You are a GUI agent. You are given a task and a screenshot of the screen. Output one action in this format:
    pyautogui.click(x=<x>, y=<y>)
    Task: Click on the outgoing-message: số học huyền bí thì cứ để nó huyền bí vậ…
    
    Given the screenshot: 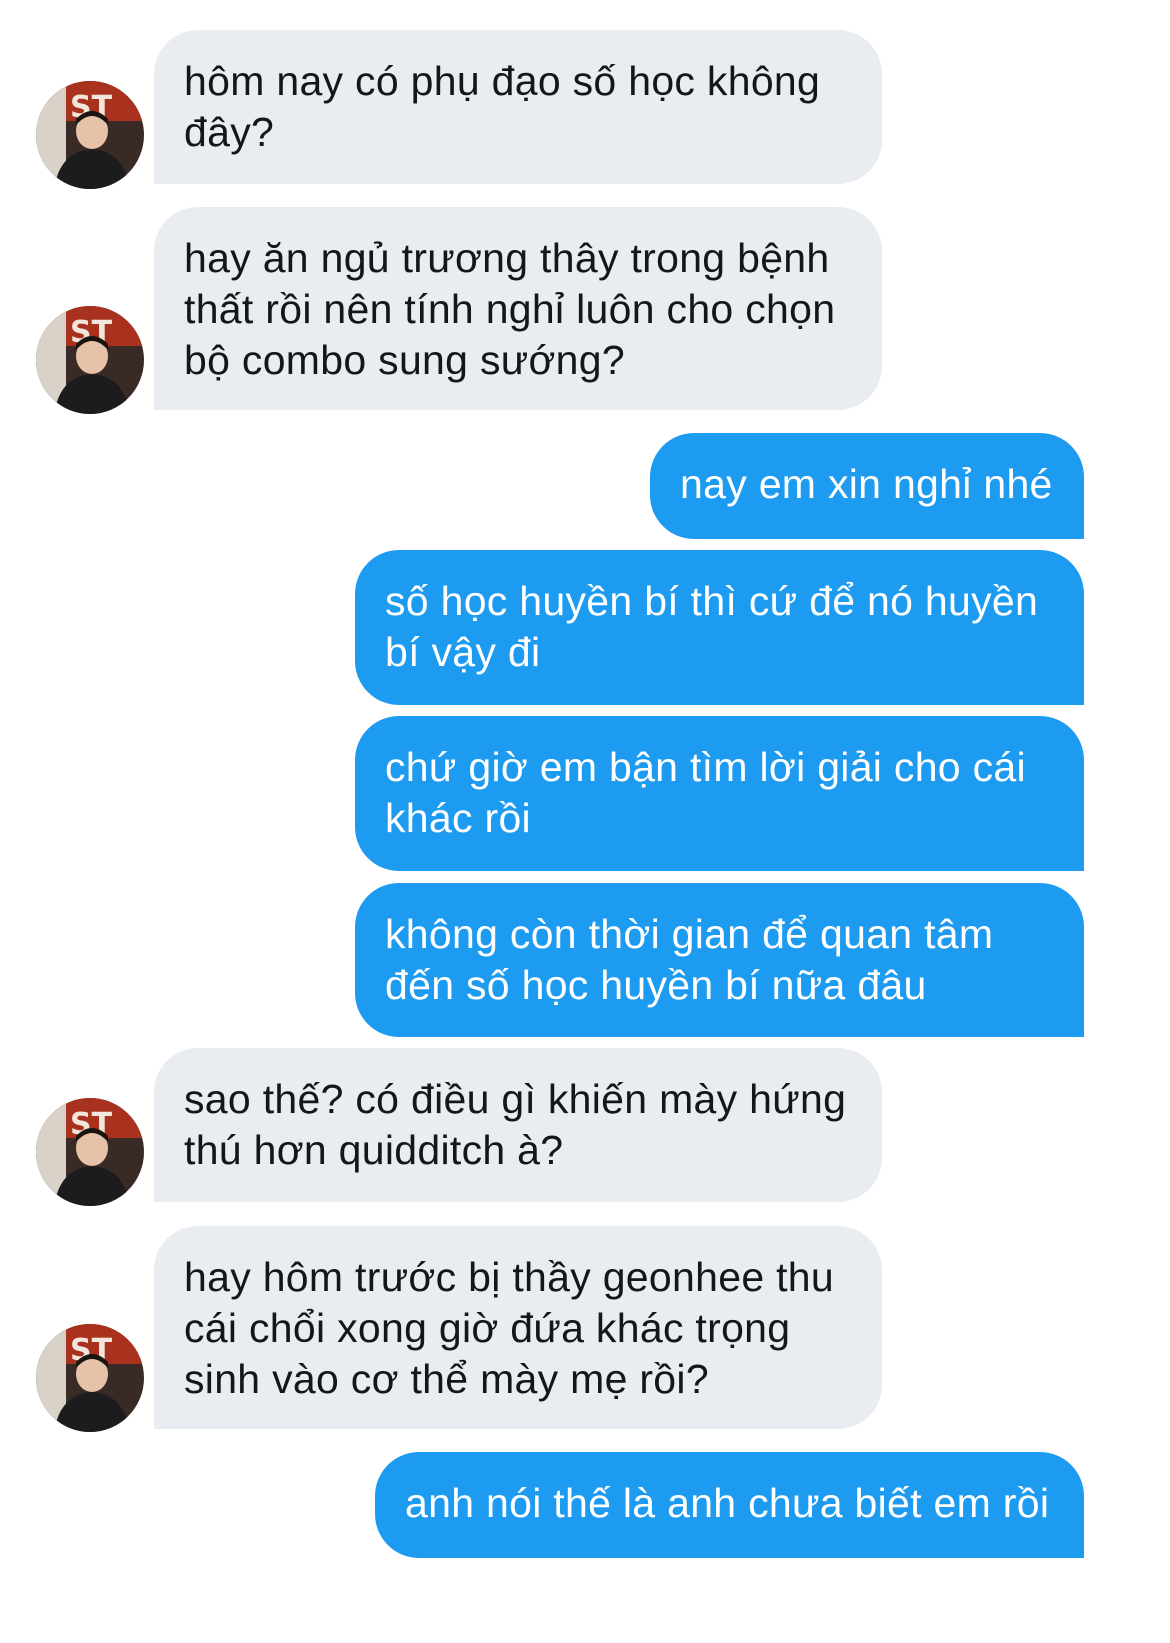 What is the action you would take?
    pyautogui.click(x=719, y=627)
    